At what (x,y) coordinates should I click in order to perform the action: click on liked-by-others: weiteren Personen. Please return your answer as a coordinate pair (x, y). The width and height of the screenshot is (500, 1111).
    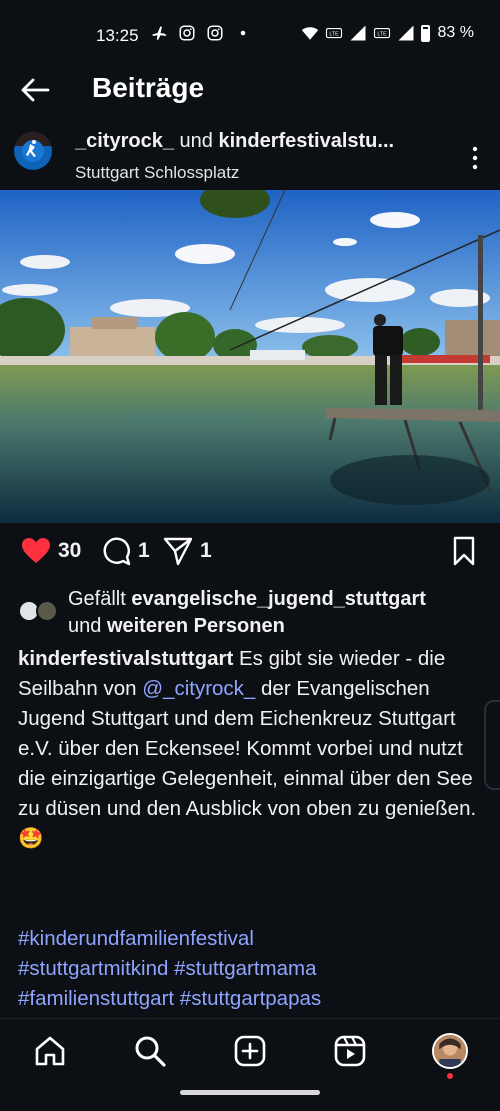
    Looking at the image, I should click on (196, 626).